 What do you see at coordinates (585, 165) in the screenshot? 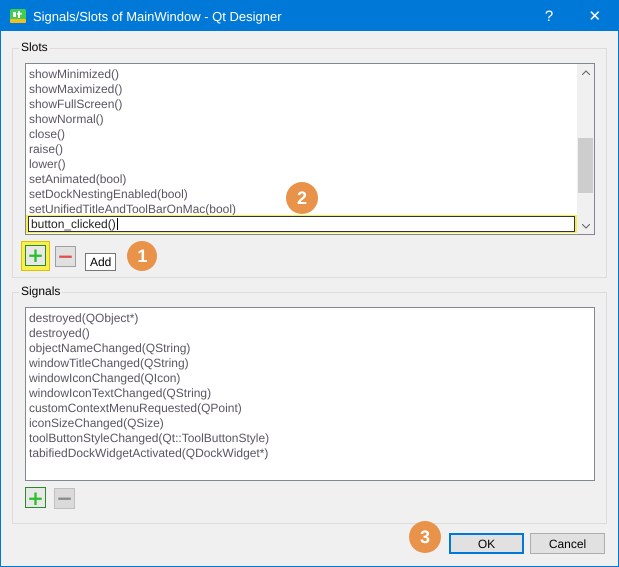
I see `scroll-thumb` at bounding box center [585, 165].